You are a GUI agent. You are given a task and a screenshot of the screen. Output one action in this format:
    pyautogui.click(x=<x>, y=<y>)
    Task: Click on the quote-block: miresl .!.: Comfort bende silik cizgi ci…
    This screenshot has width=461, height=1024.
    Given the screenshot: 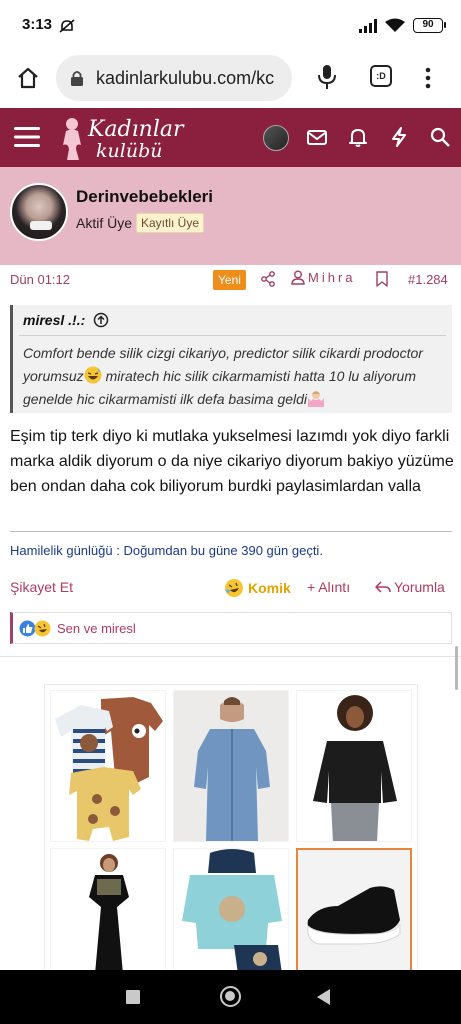 What is the action you would take?
    pyautogui.click(x=231, y=359)
    